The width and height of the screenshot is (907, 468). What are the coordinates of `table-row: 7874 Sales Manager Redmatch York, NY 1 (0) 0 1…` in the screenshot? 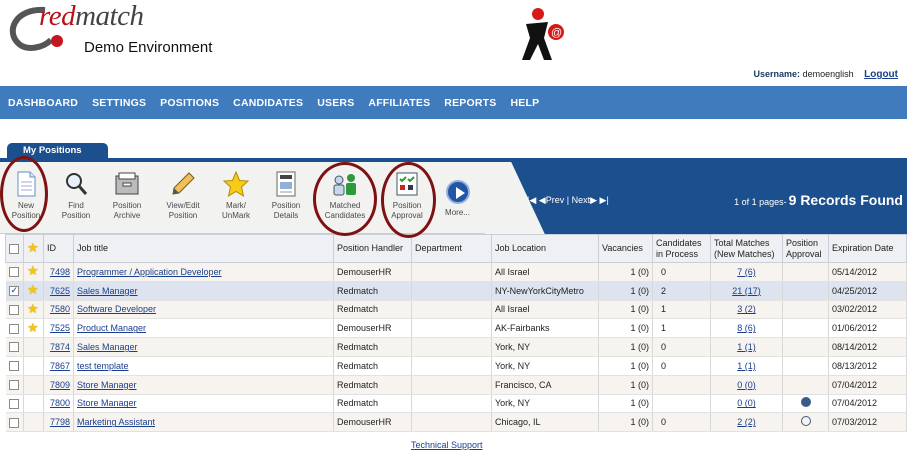 It's located at (456, 347).